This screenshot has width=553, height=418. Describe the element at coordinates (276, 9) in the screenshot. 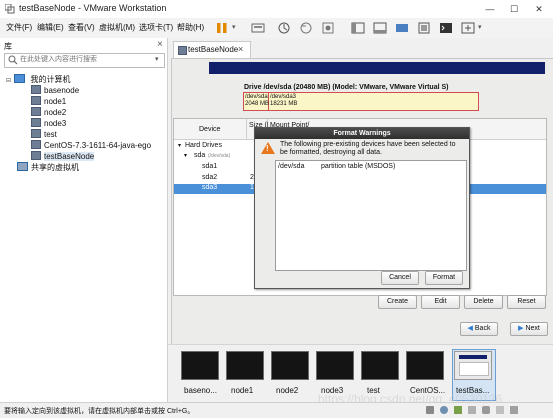

I see `title-bar: testBaseNode - VMware Workstation — ☐ ✕` at that location.